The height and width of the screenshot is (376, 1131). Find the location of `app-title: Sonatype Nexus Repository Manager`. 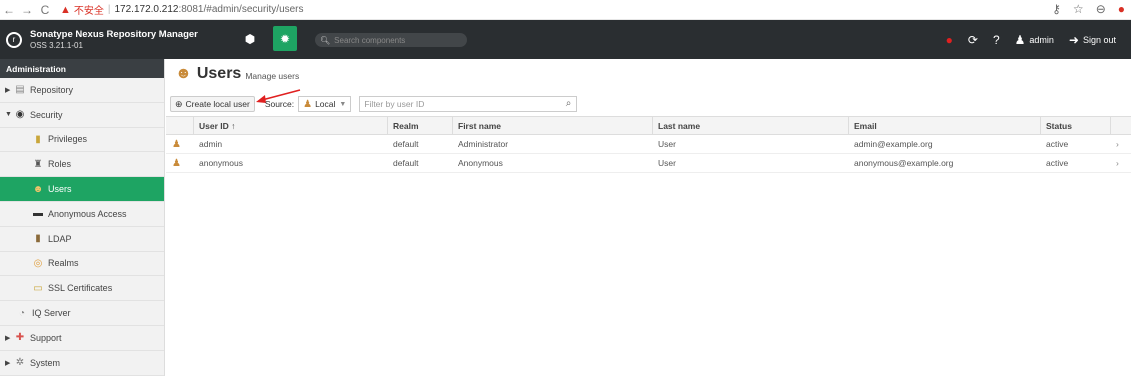

app-title: Sonatype Nexus Repository Manager is located at coordinates (114, 34).